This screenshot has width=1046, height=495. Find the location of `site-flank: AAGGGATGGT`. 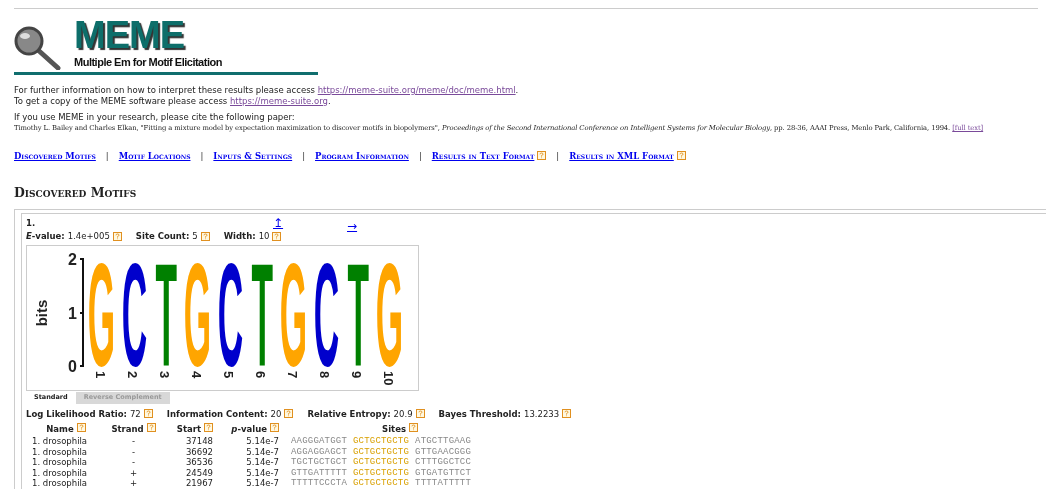

site-flank: AAGGGATGGT is located at coordinates (319, 441).